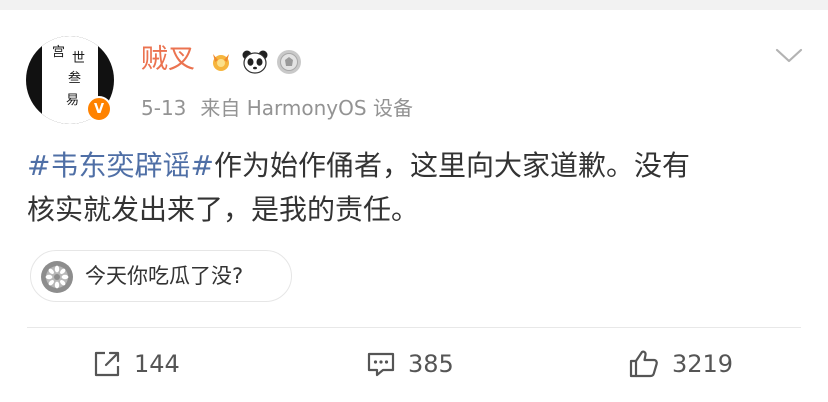  Describe the element at coordinates (157, 364) in the screenshot. I see `repost-count: 144` at that location.